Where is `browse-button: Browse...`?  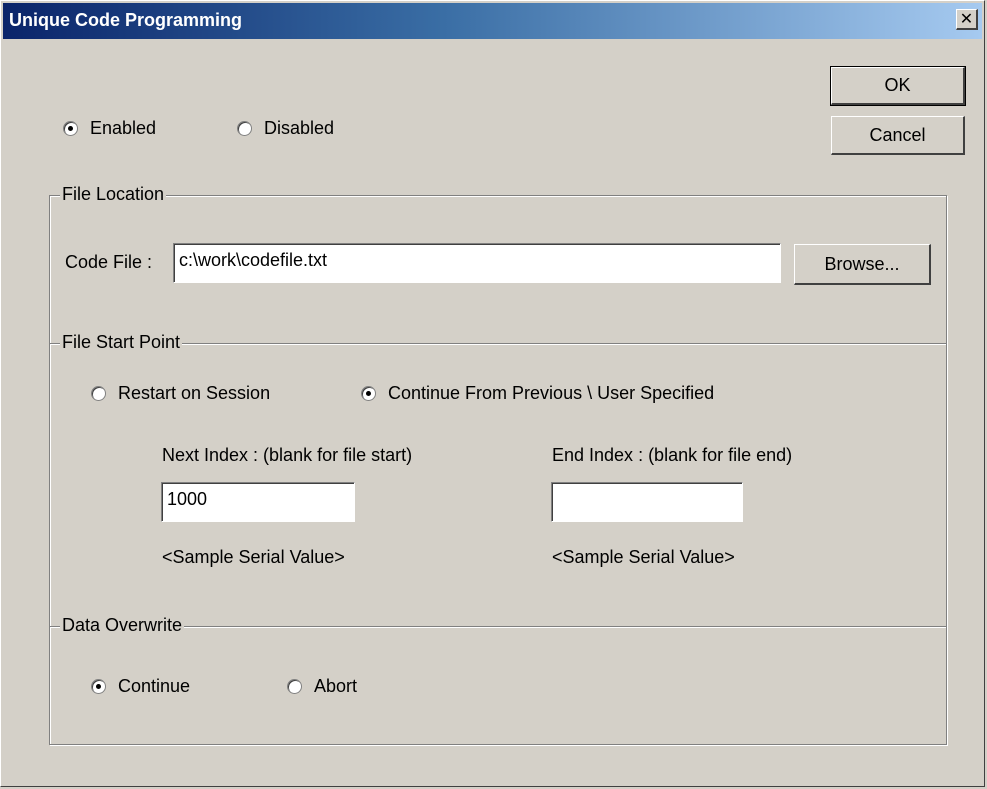 browse-button: Browse... is located at coordinates (862, 264).